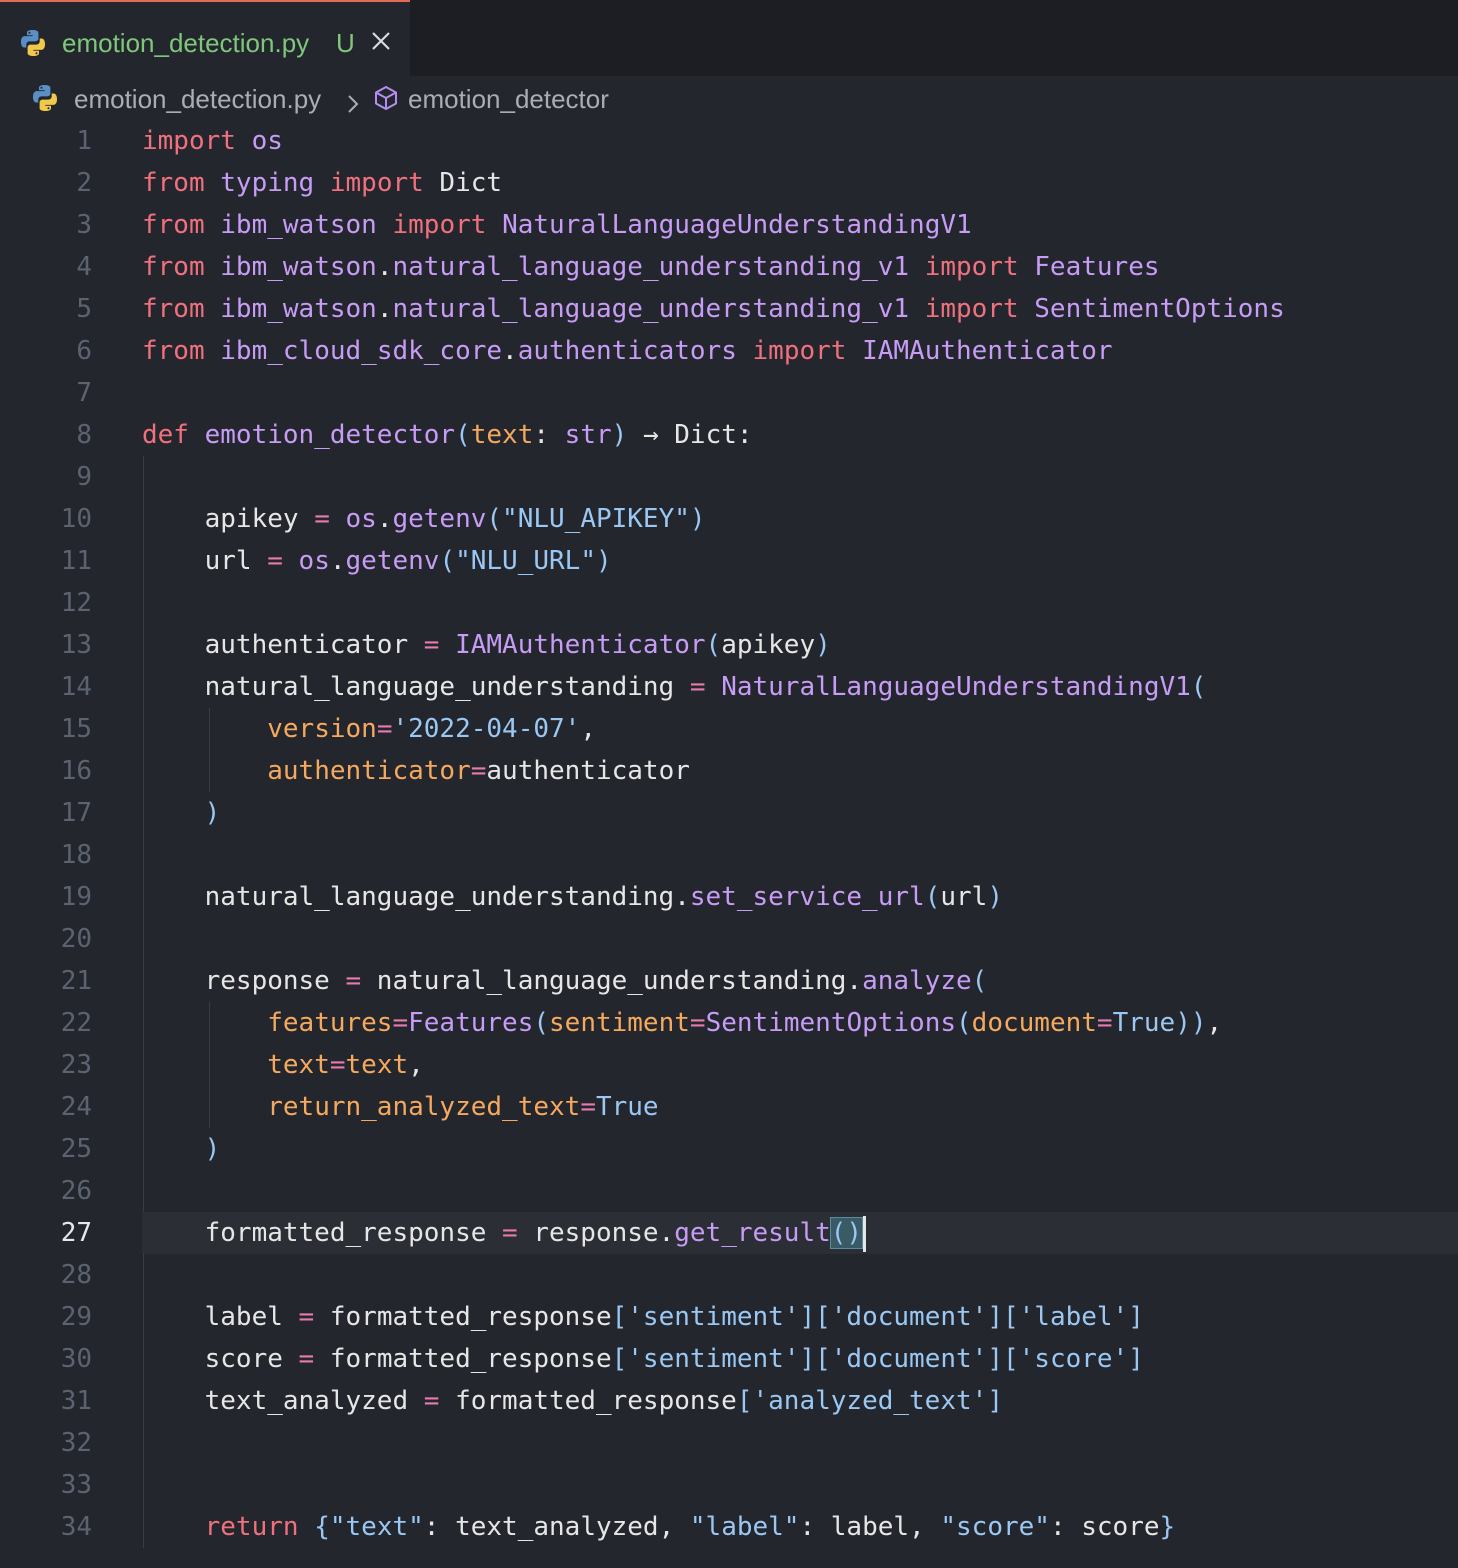 The width and height of the screenshot is (1458, 1568). What do you see at coordinates (729, 1275) in the screenshot?
I see `code-line: 28` at bounding box center [729, 1275].